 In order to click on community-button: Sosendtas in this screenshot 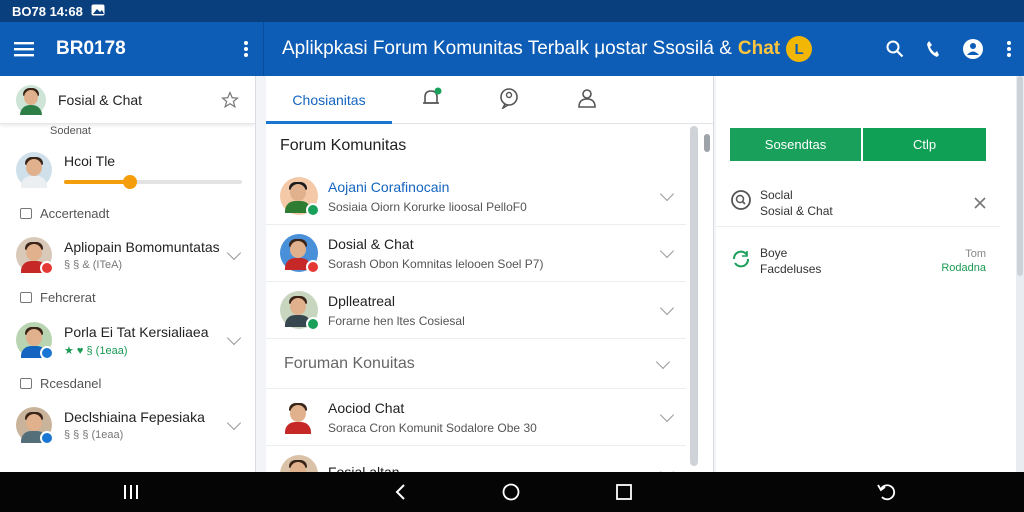, I will do `click(795, 144)`.